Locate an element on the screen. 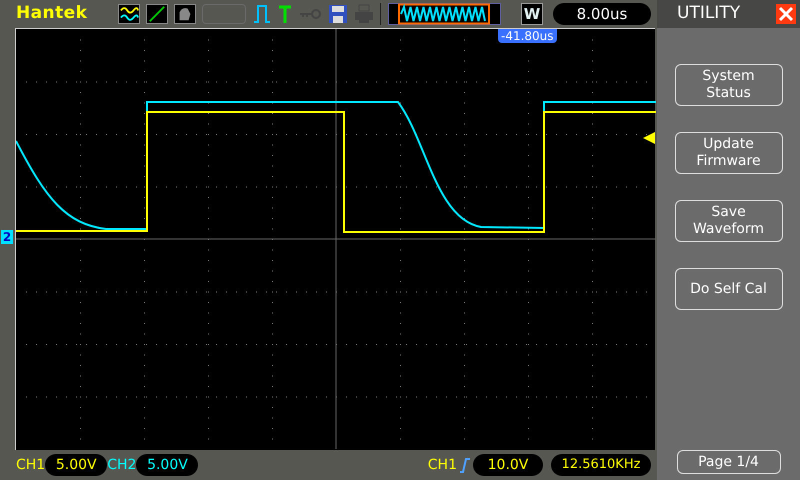  menu-button: Update Firmware is located at coordinates (728, 153).